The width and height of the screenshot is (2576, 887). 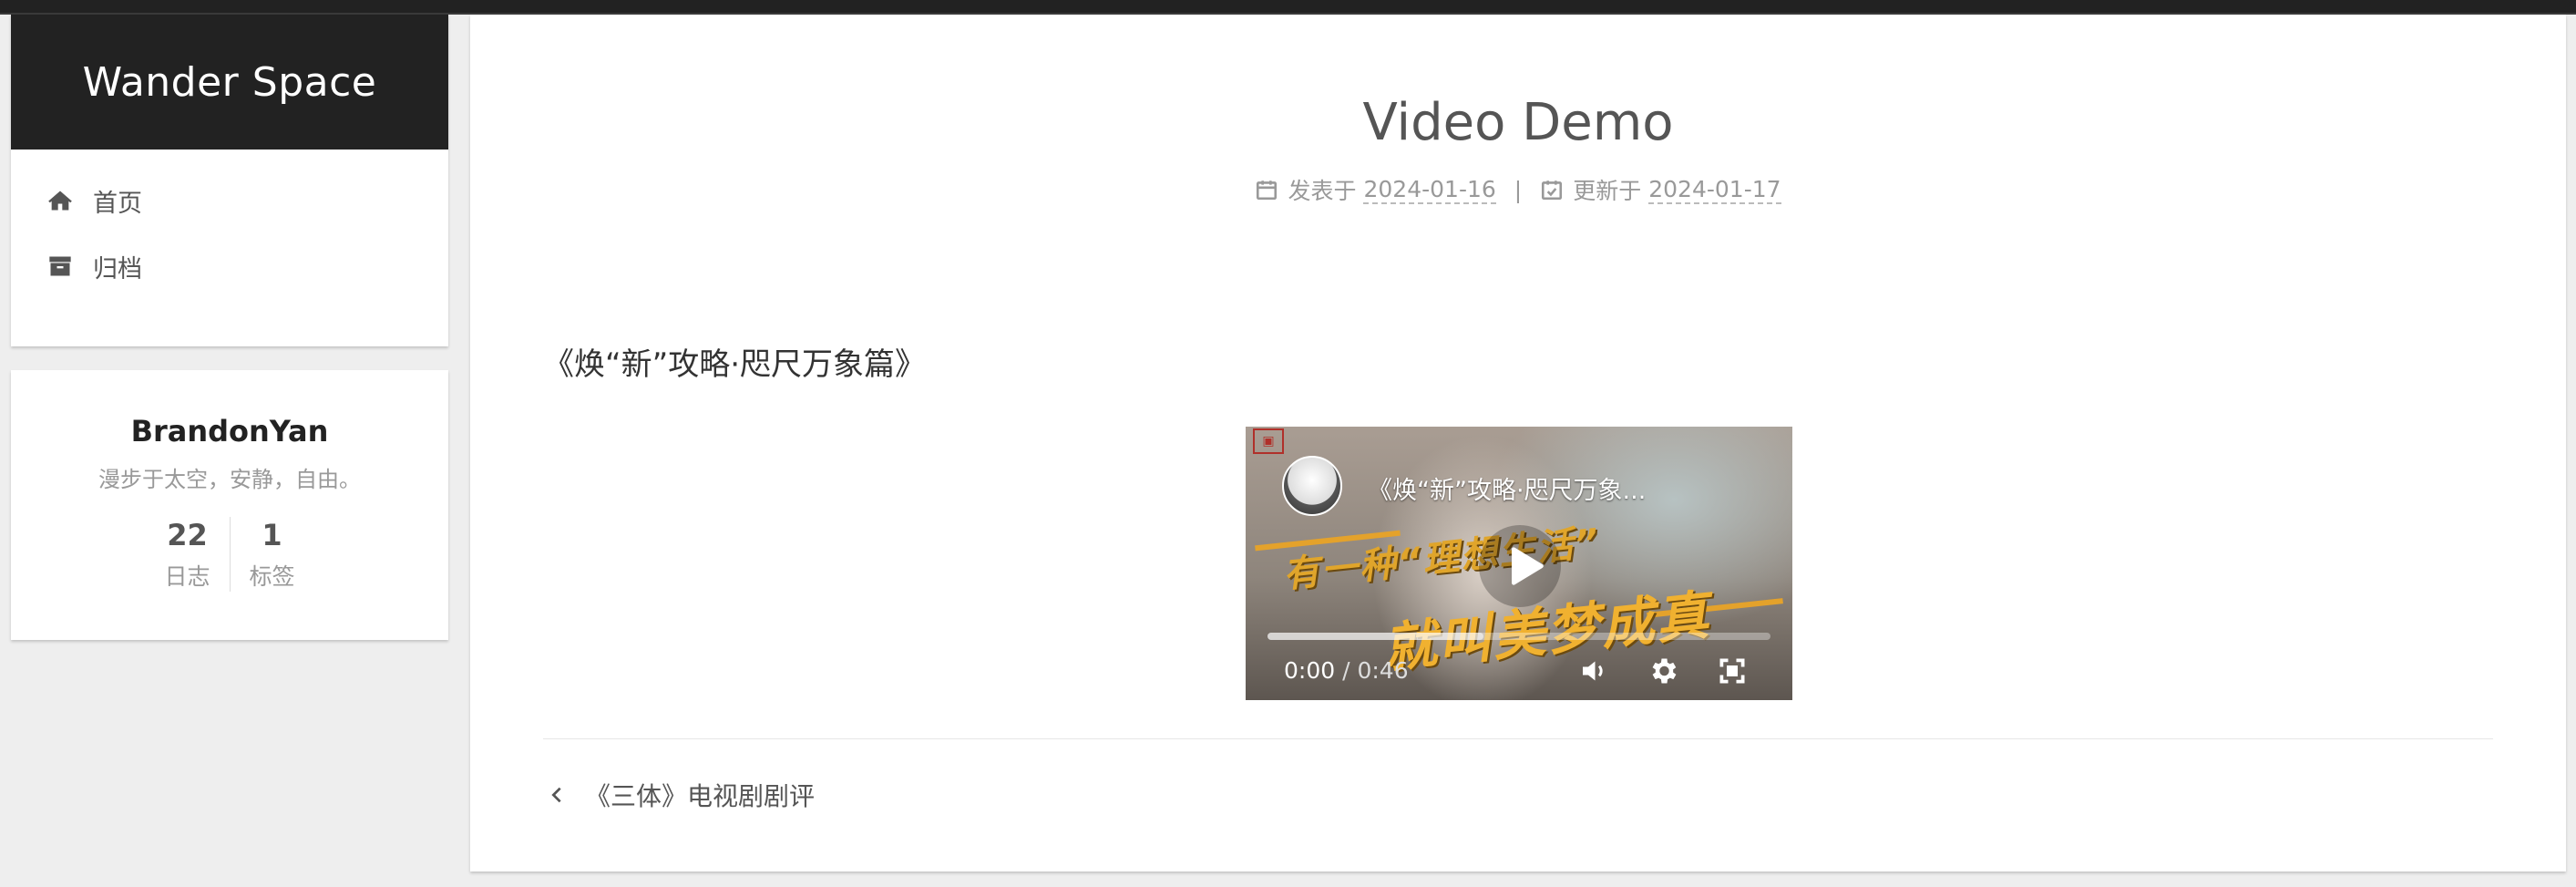 What do you see at coordinates (1312, 486) in the screenshot?
I see `video-author-avatar` at bounding box center [1312, 486].